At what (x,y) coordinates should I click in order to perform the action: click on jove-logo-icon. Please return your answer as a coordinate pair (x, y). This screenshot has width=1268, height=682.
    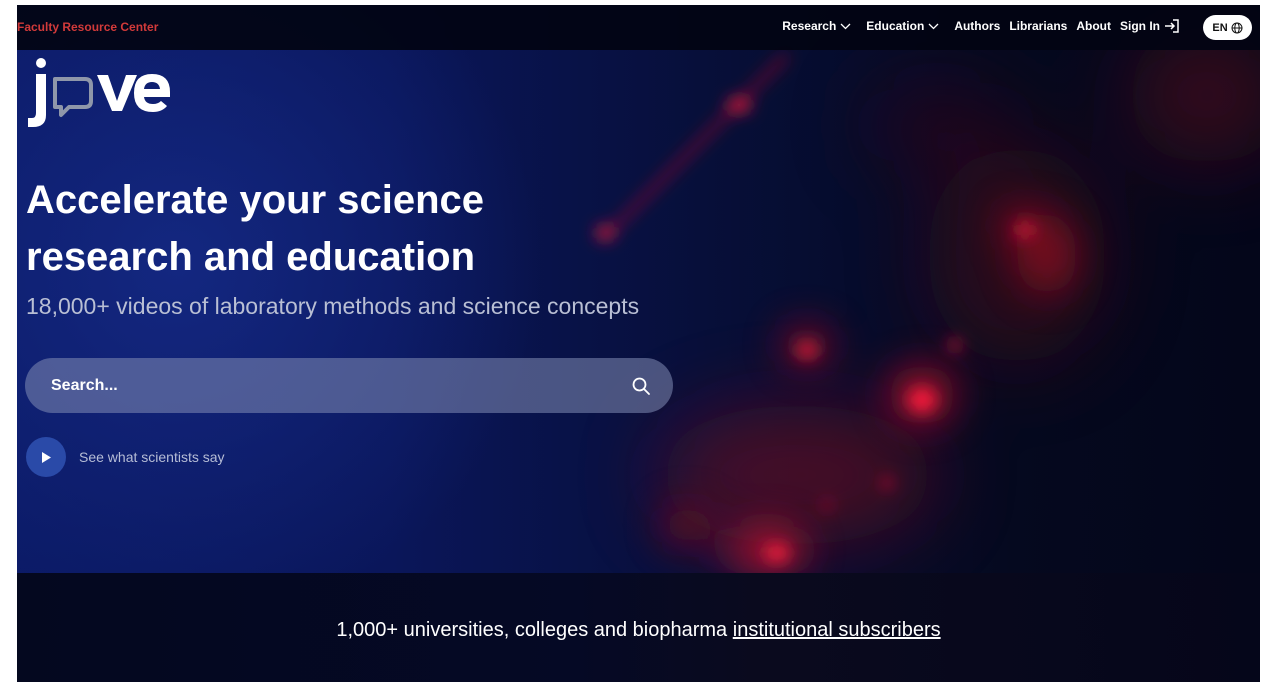
    Looking at the image, I should click on (99, 92).